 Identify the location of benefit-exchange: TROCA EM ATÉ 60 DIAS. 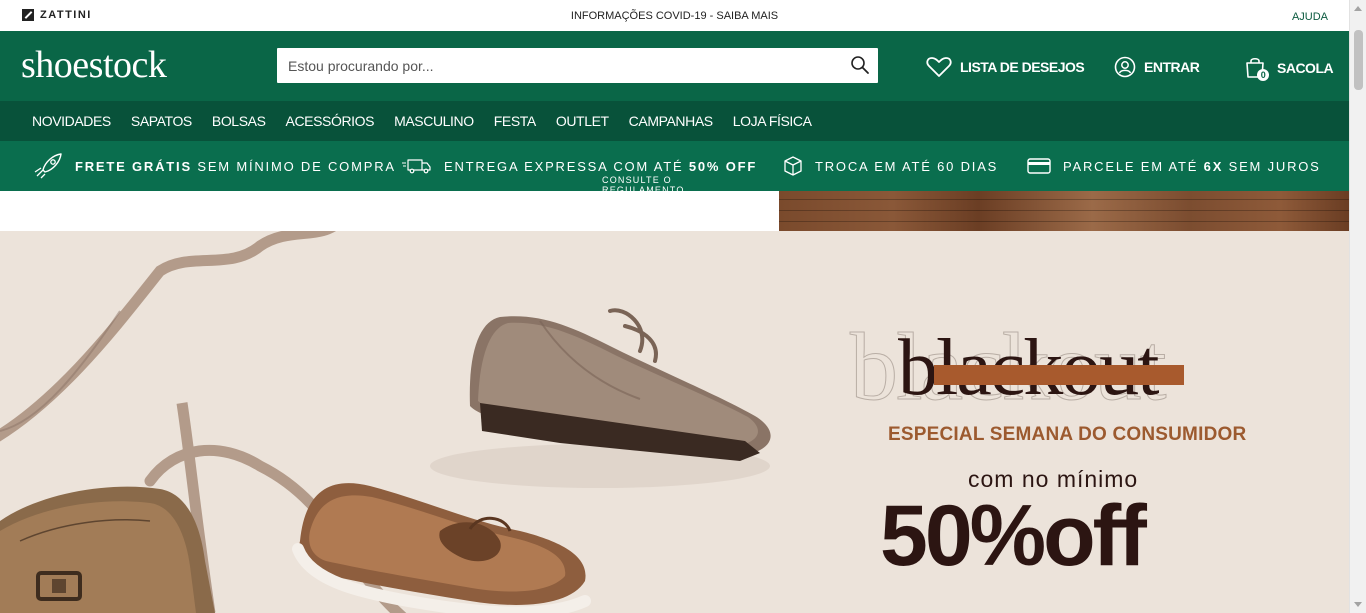
(890, 166).